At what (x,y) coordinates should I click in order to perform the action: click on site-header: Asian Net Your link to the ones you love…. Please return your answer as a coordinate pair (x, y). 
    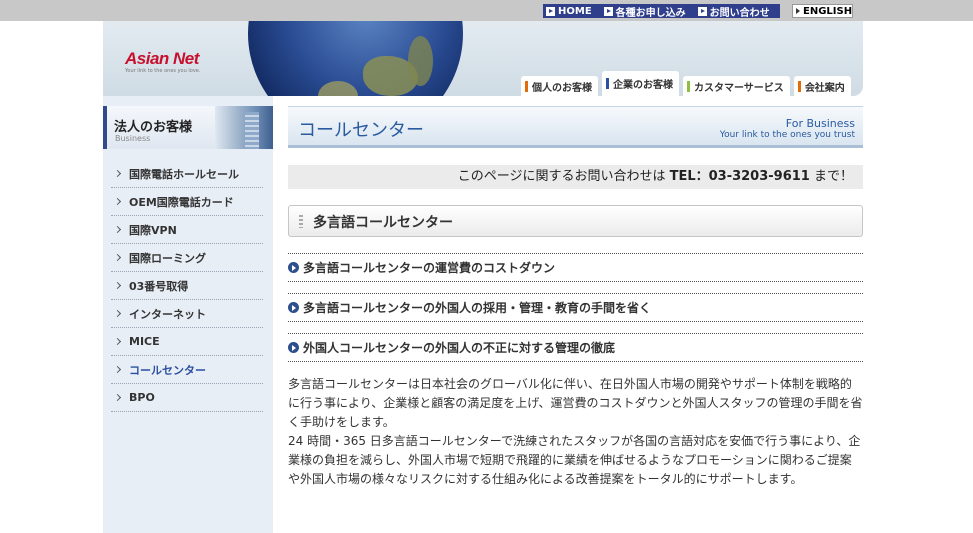
    Looking at the image, I should click on (483, 58).